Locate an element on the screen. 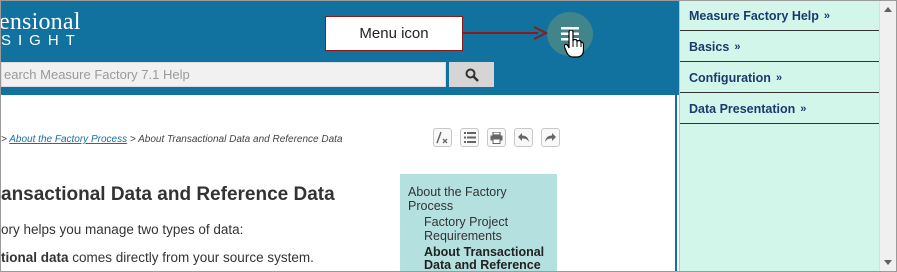  topic-toolbar is located at coordinates (496, 137).